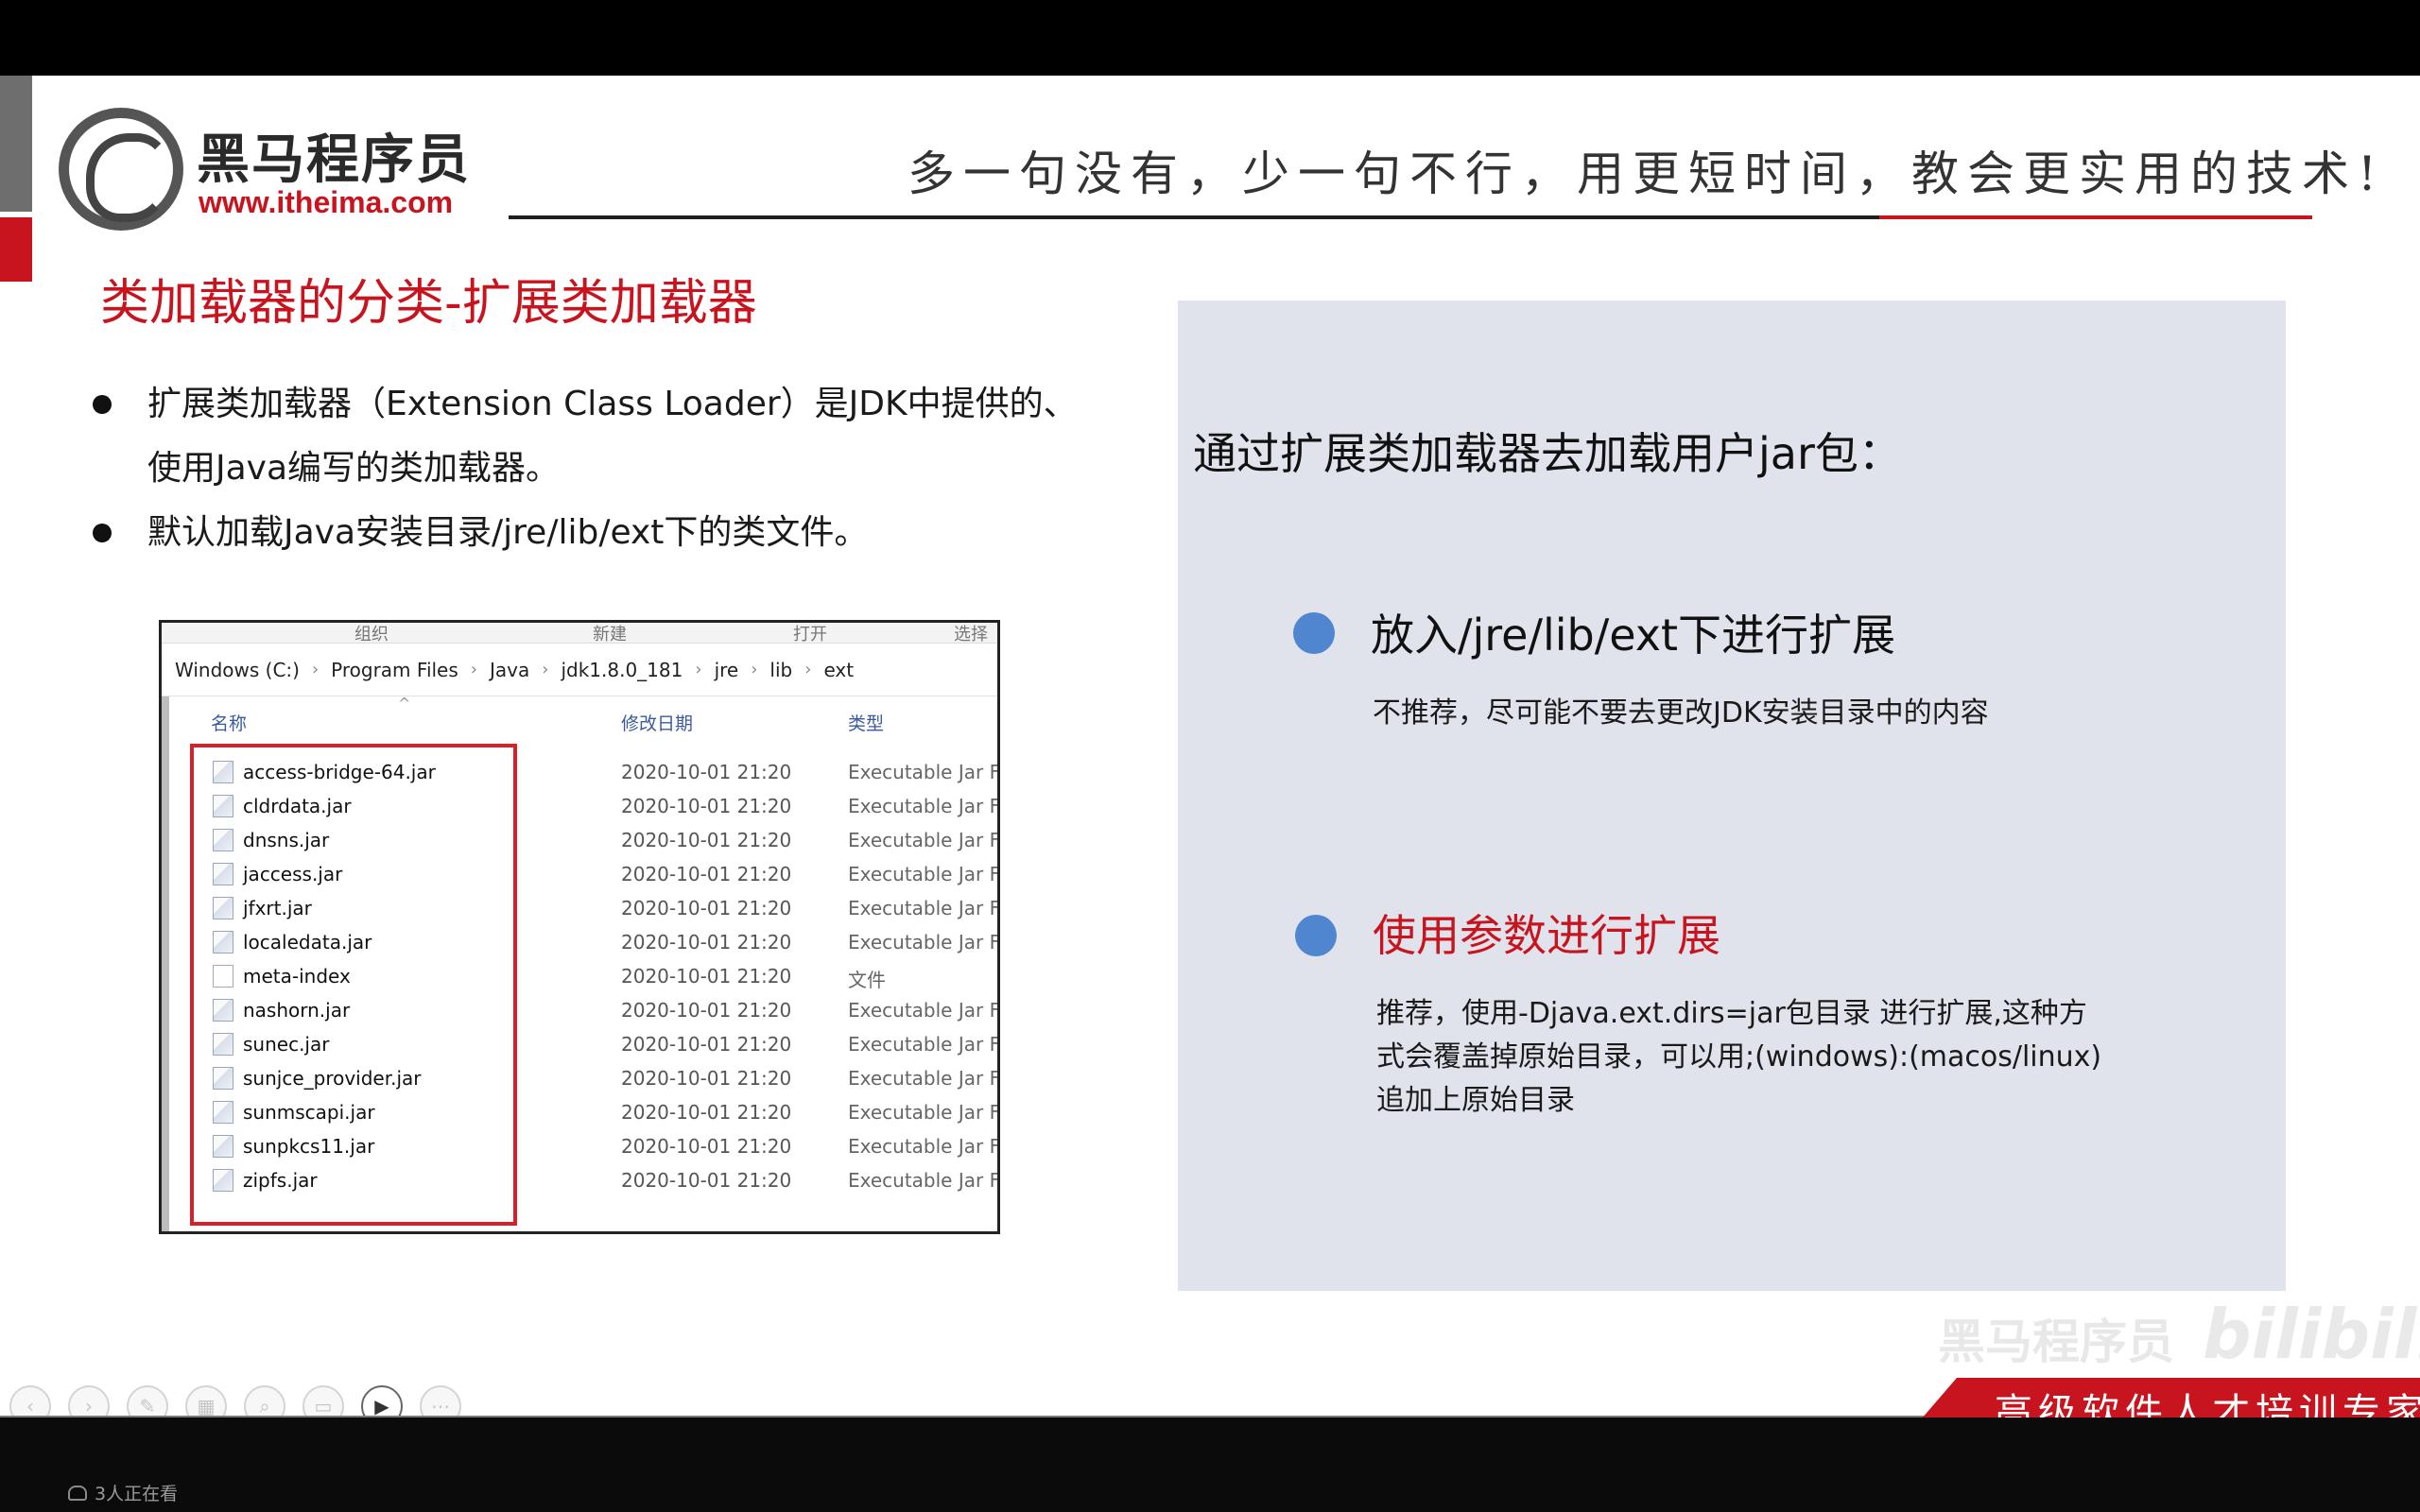  I want to click on subtitles-icon: ▭, so click(323, 1401).